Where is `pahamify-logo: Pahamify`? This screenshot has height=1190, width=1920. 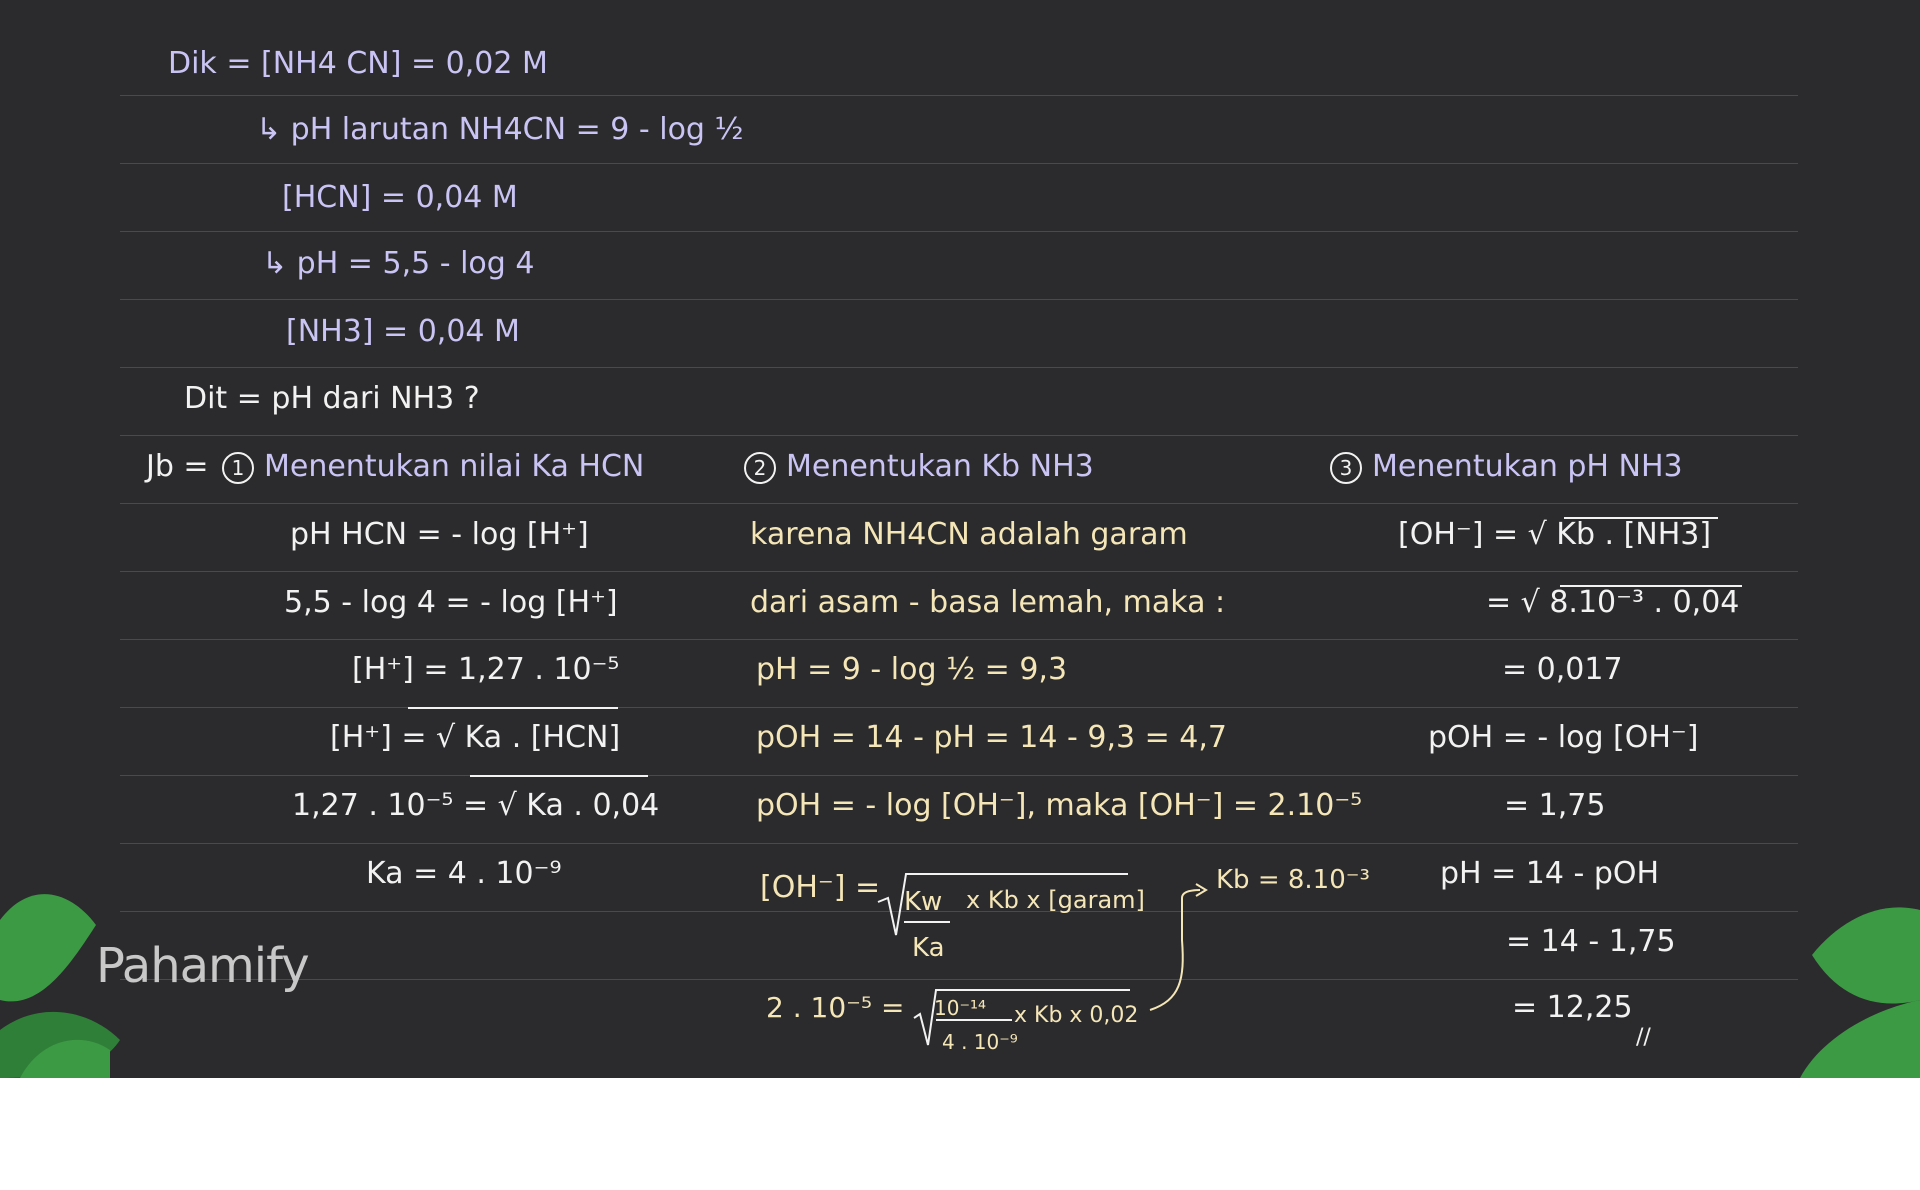 pahamify-logo: Pahamify is located at coordinates (203, 966).